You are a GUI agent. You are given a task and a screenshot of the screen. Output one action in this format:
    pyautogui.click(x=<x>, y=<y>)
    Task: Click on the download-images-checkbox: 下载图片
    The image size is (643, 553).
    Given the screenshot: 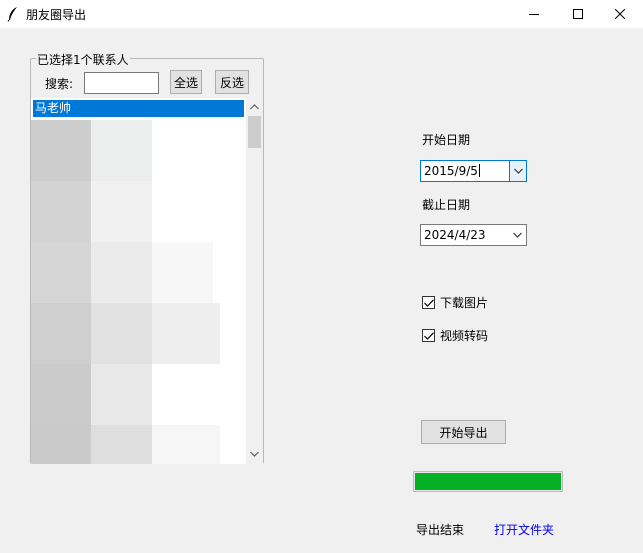 What is the action you would take?
    pyautogui.click(x=455, y=302)
    